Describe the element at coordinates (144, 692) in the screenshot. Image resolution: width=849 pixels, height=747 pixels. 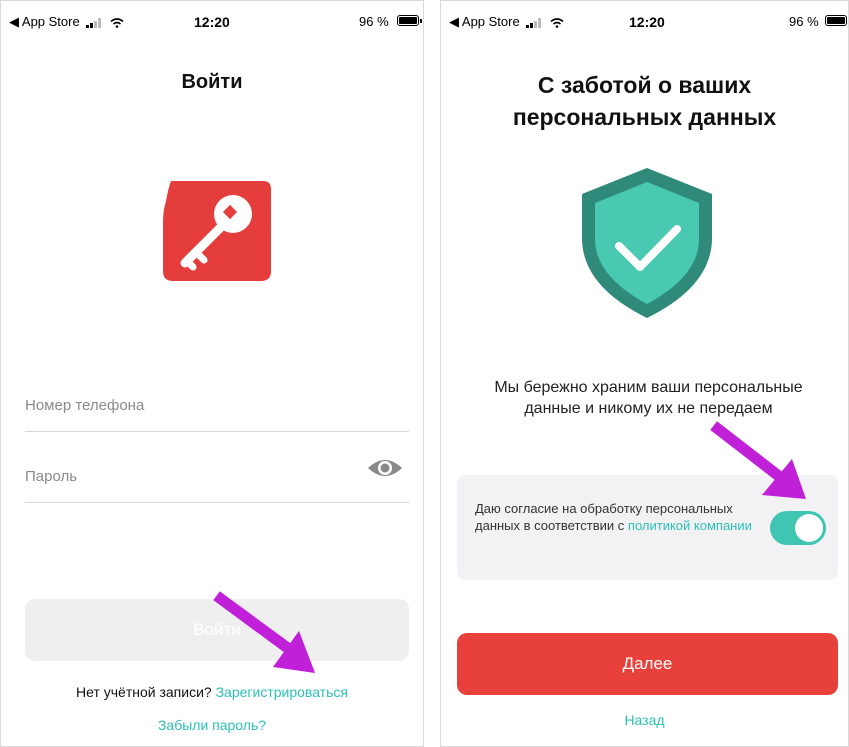
I see `no-account-text: Нет учётной записи?` at that location.